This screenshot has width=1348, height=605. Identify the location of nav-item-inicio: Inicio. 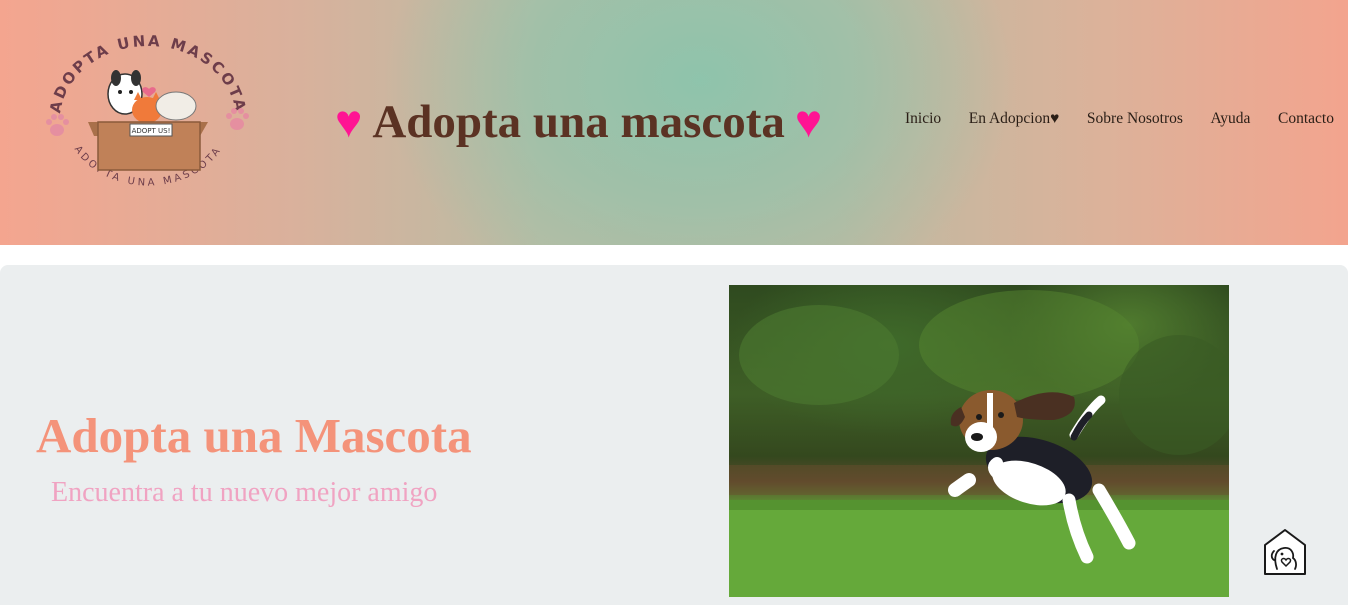
(923, 119).